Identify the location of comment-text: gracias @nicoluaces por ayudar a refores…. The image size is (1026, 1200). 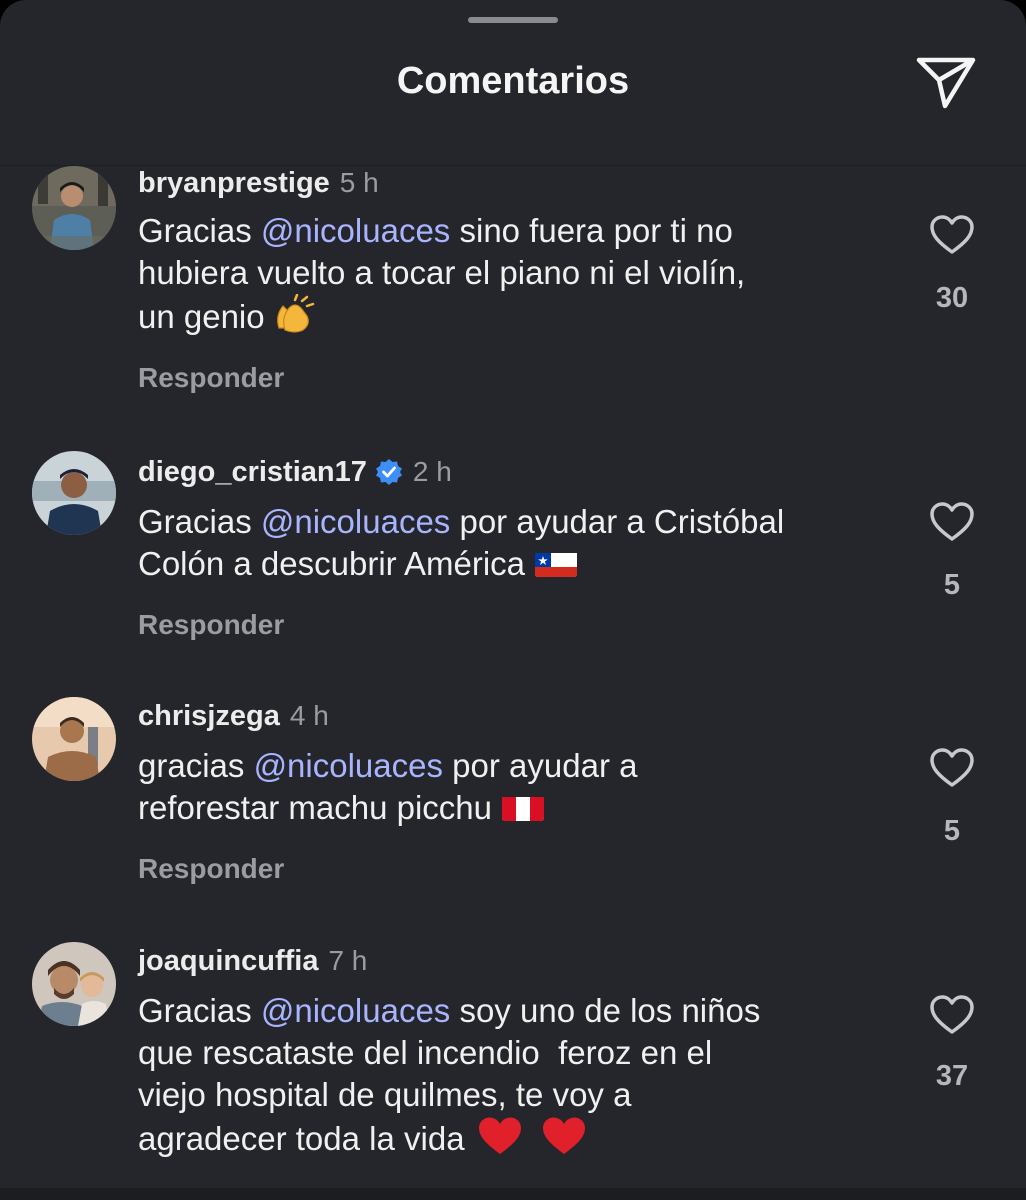
(388, 786).